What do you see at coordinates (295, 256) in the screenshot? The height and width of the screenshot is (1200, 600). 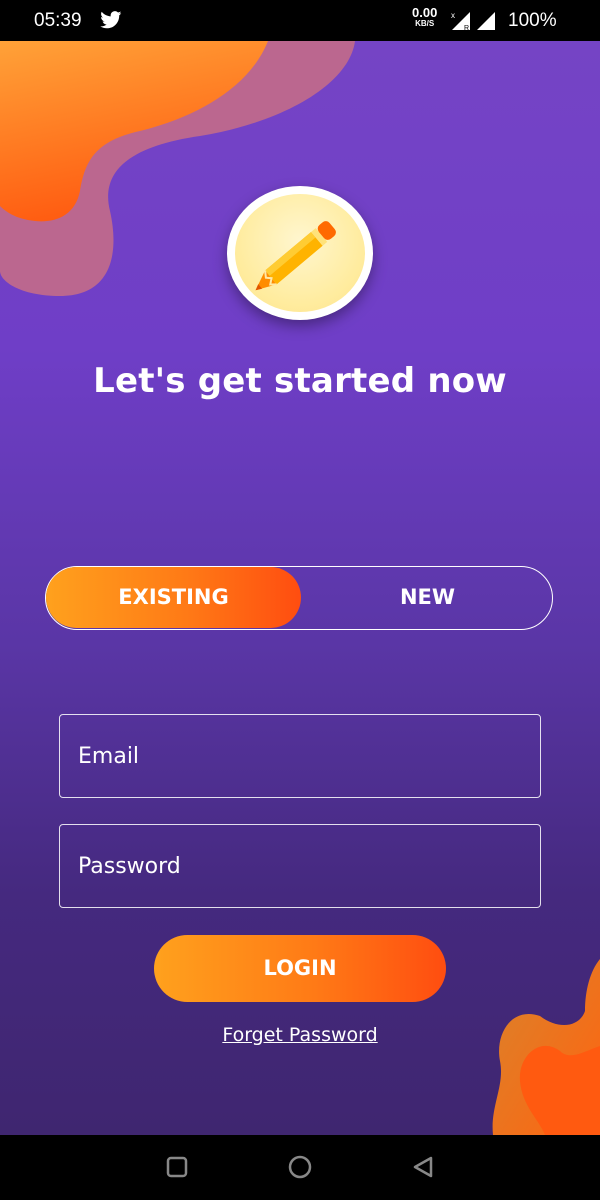 I see `pencil-icon` at bounding box center [295, 256].